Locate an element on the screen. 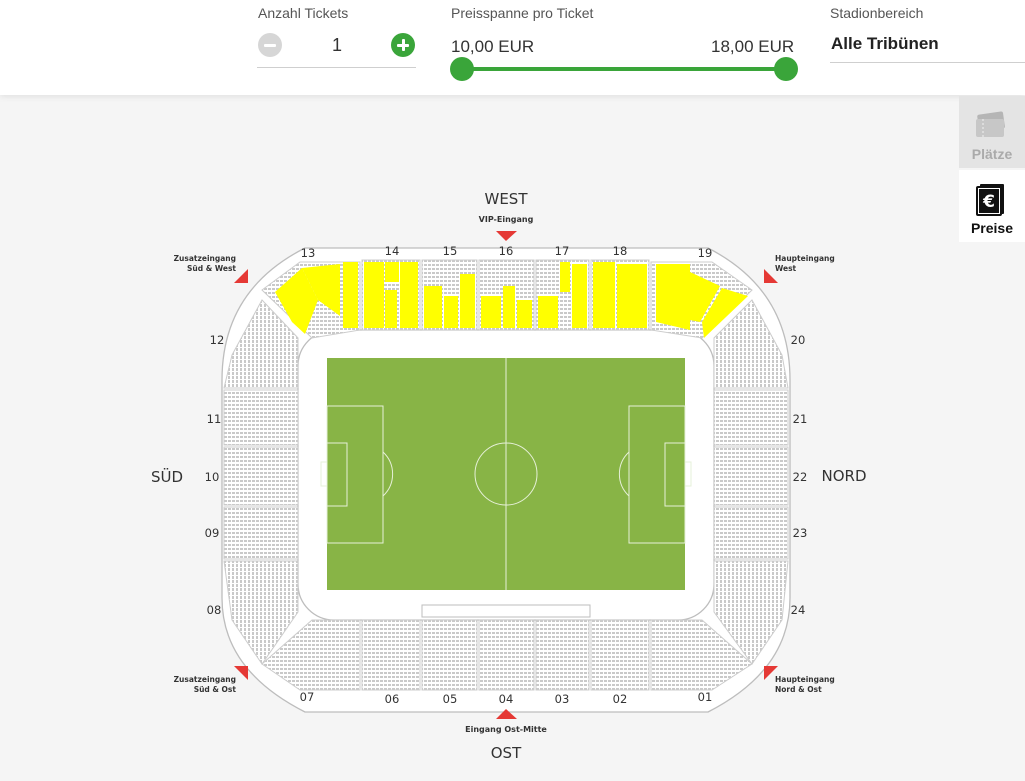 This screenshot has height=781, width=1025. no-entrance-line2: Nord & Ost is located at coordinates (798, 689).